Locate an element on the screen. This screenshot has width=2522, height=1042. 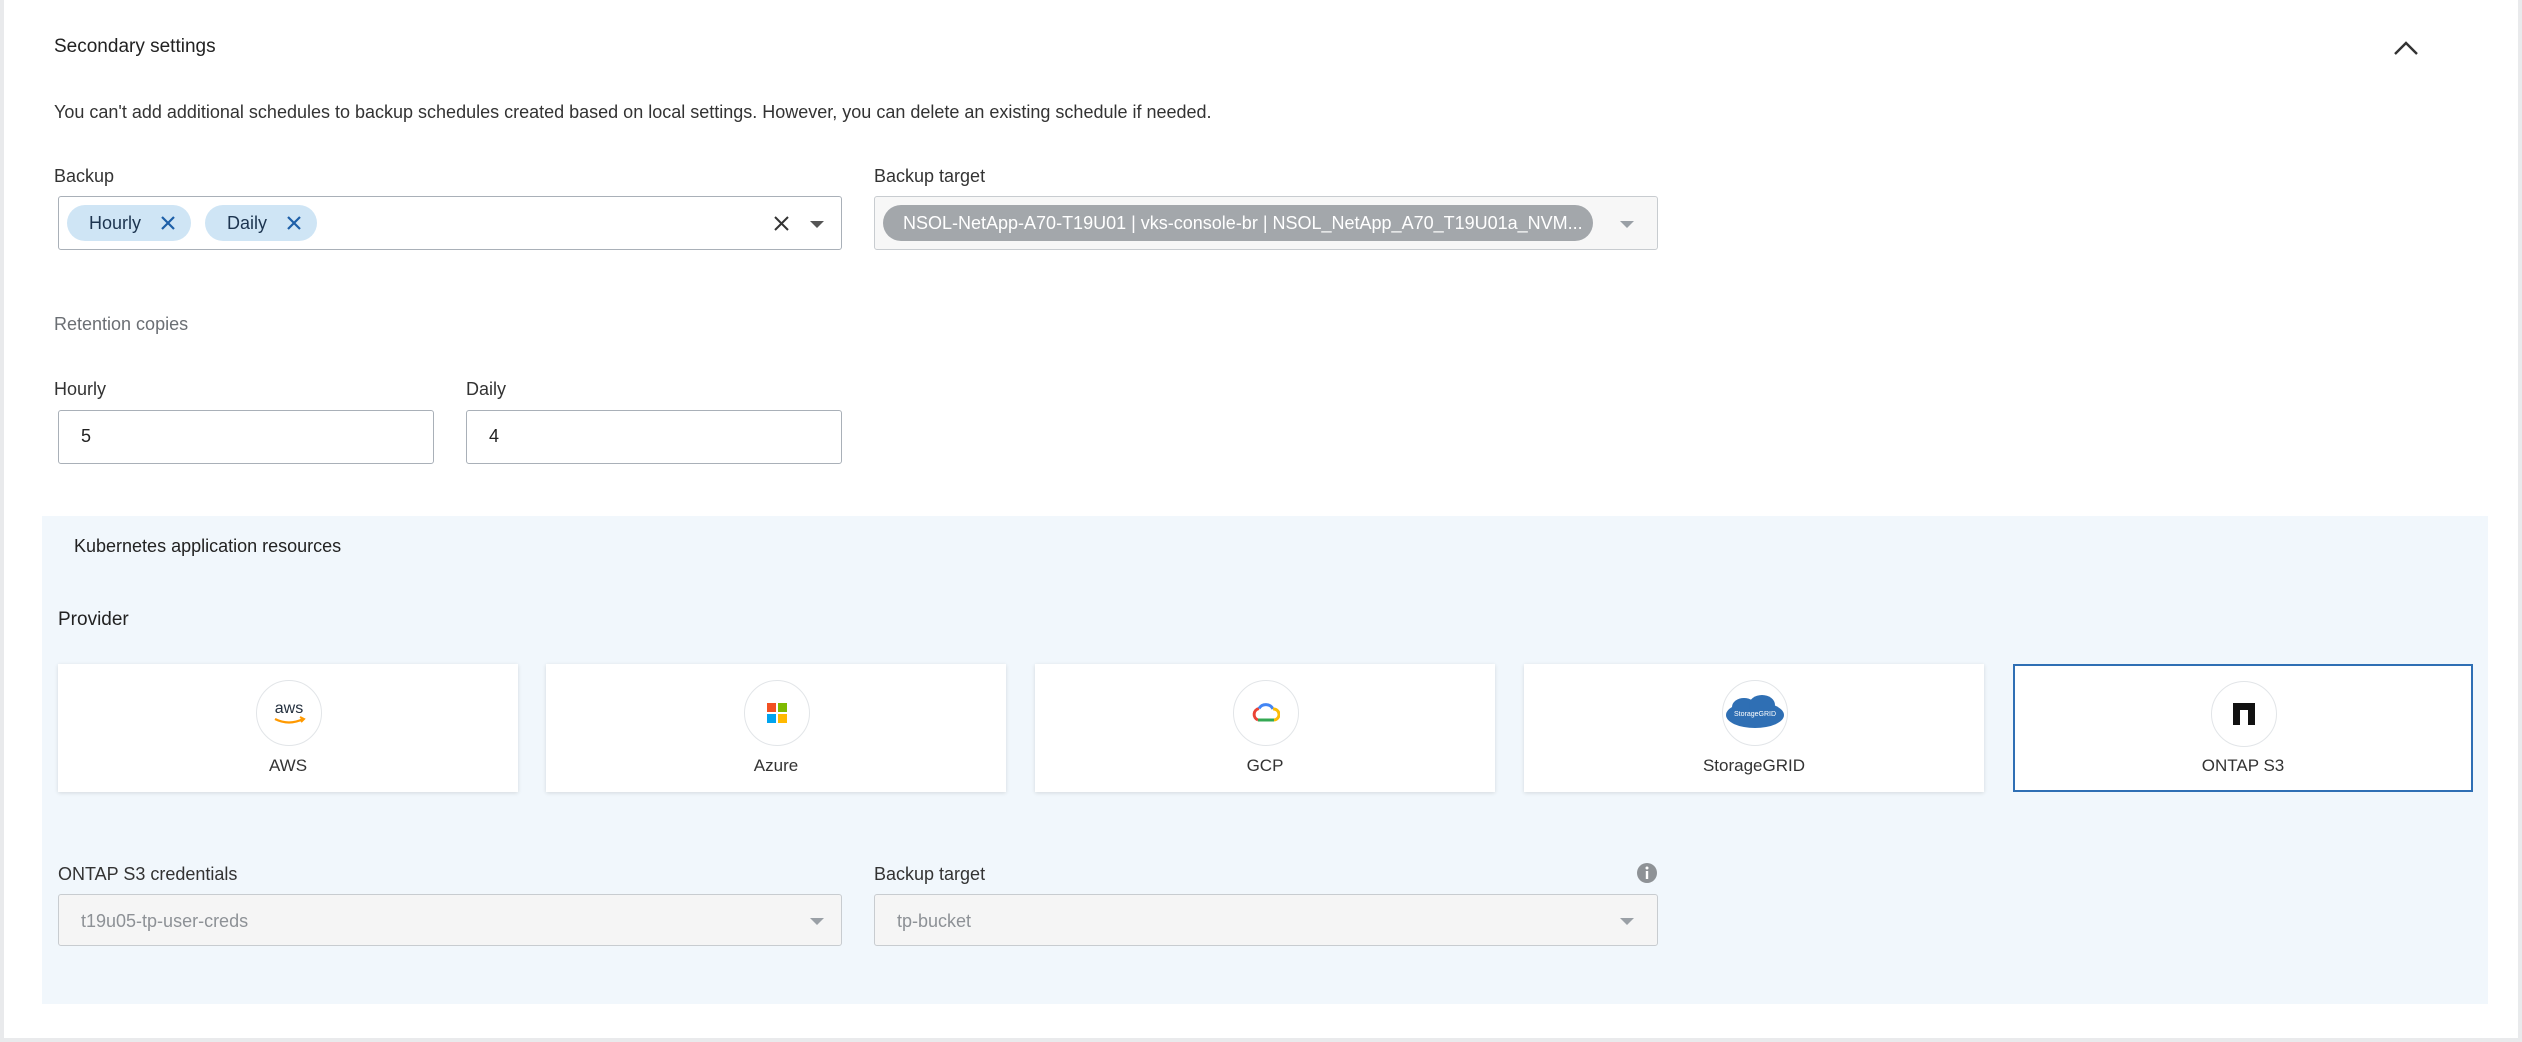
remove-hourly-button is located at coordinates (168, 223).